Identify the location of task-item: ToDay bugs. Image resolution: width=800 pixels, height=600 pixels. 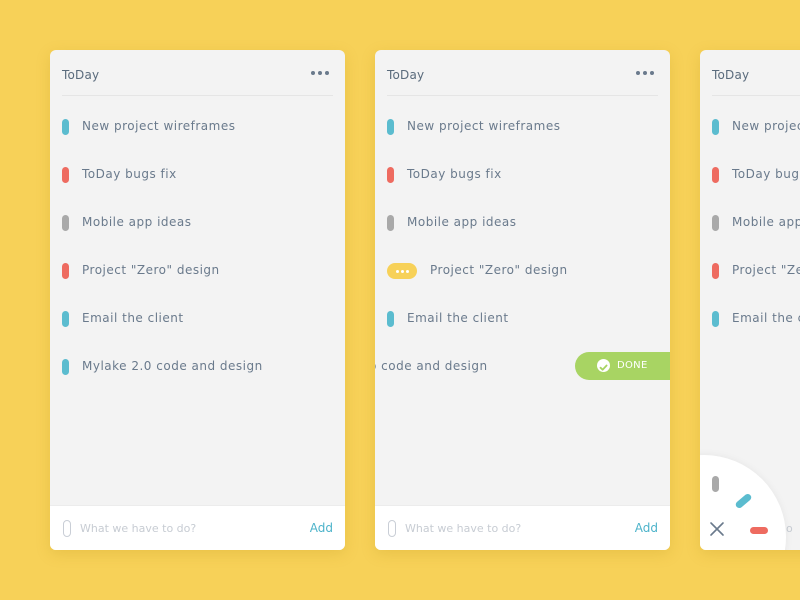
(750, 175).